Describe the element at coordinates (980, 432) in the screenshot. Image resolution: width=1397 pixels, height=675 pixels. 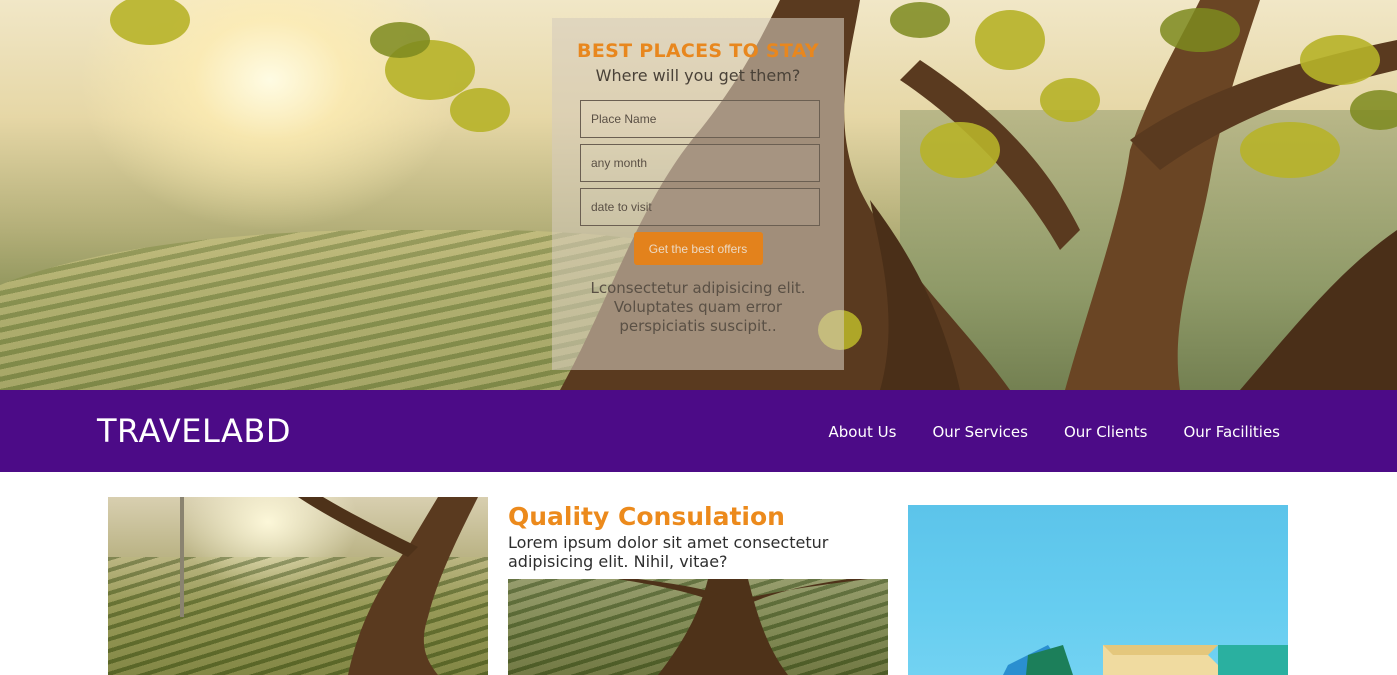
I see `nav-link-our-services: Our Services` at that location.